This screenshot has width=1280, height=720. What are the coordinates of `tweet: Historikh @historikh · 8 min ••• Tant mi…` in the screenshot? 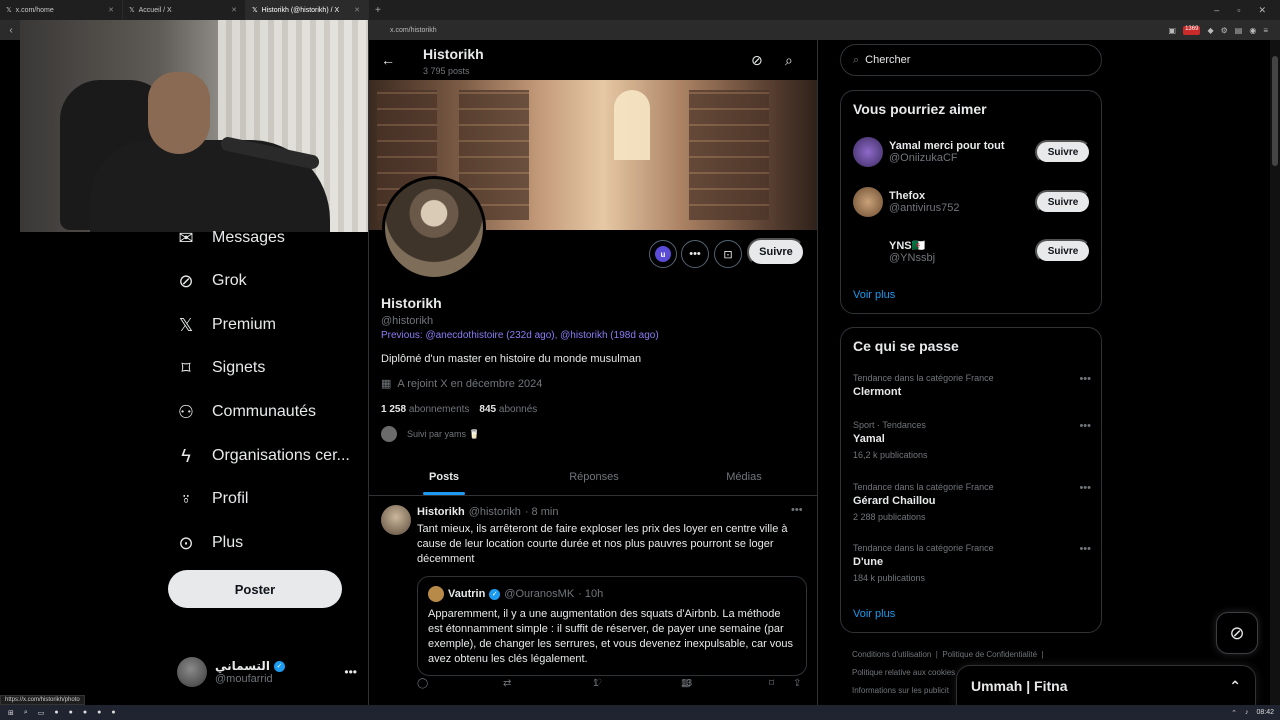 It's located at (593, 601).